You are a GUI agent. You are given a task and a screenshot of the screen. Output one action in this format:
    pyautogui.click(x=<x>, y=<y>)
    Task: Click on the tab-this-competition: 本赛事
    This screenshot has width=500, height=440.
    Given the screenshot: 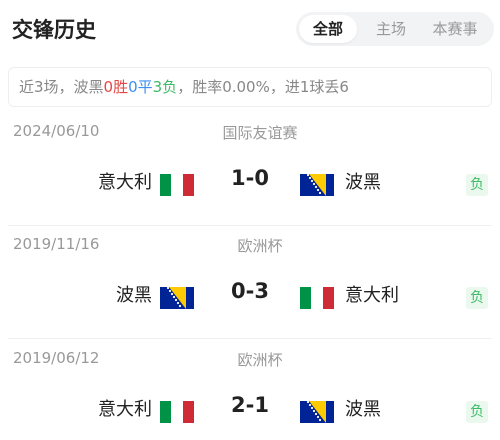 What is the action you would take?
    pyautogui.click(x=455, y=29)
    